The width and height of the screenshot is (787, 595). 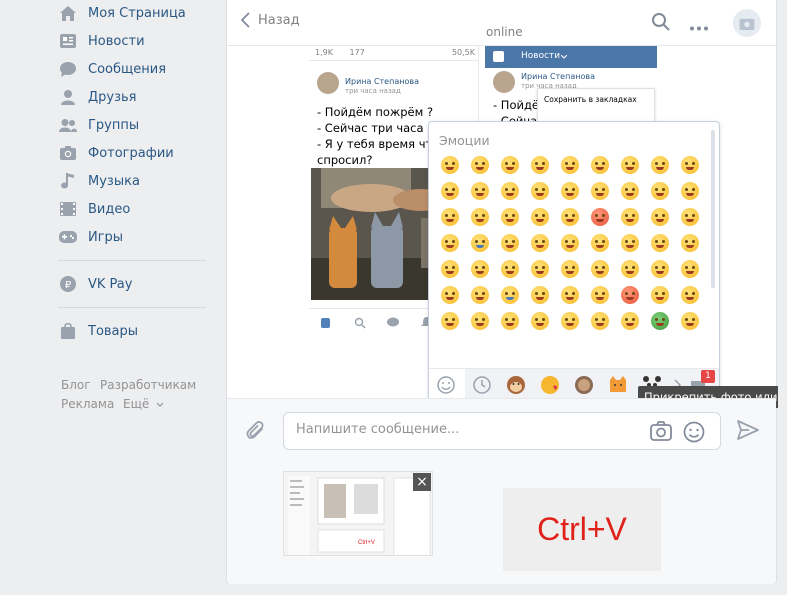 What do you see at coordinates (270, 20) in the screenshot?
I see `back-button: Назад` at bounding box center [270, 20].